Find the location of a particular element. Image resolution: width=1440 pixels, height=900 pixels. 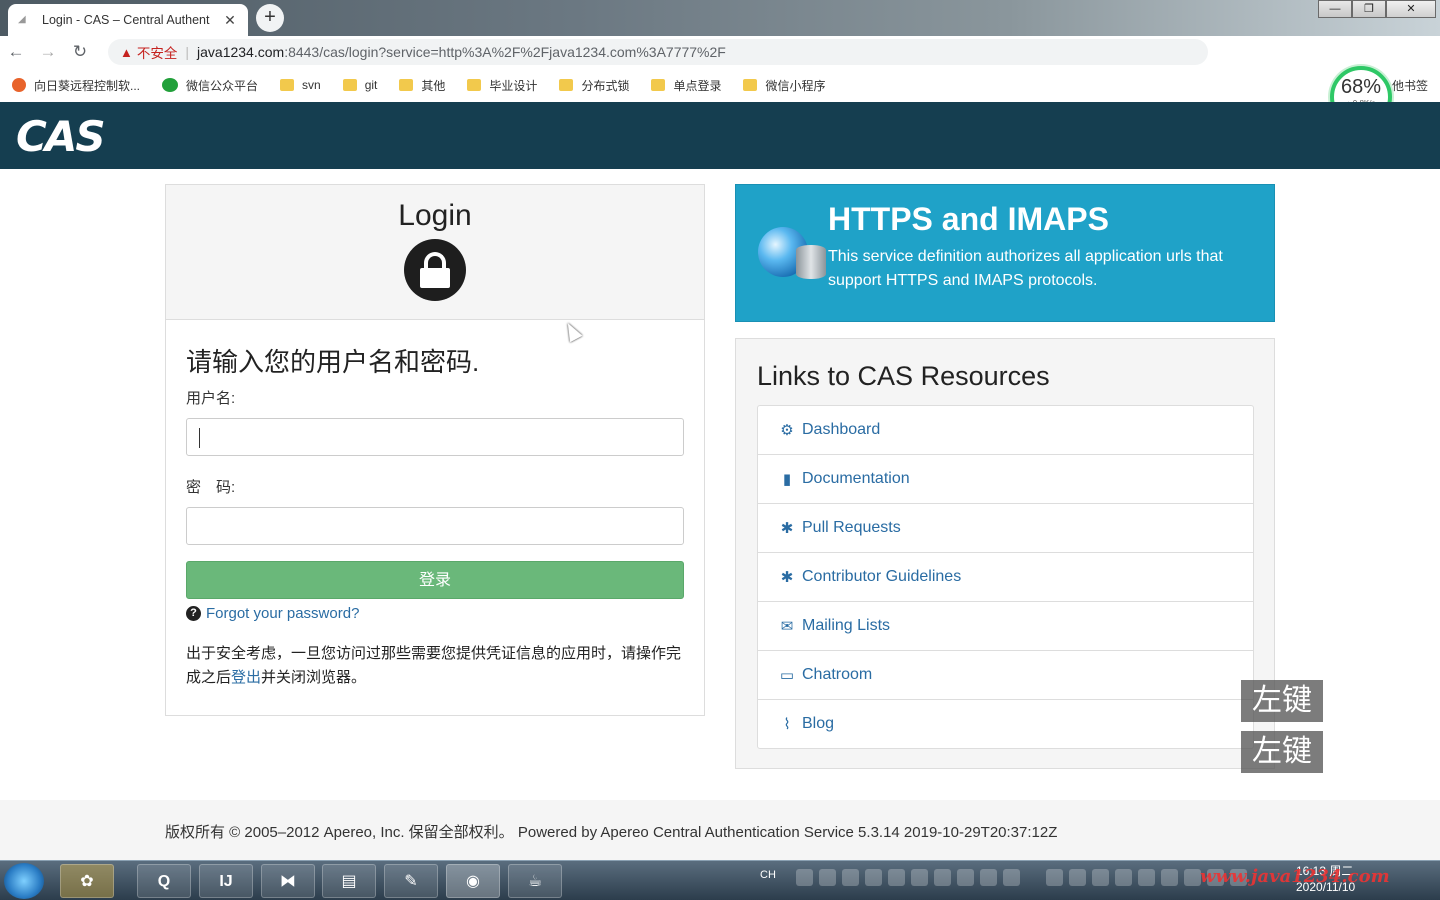

bookmark-graduation: 毕业设计 is located at coordinates (502, 85).